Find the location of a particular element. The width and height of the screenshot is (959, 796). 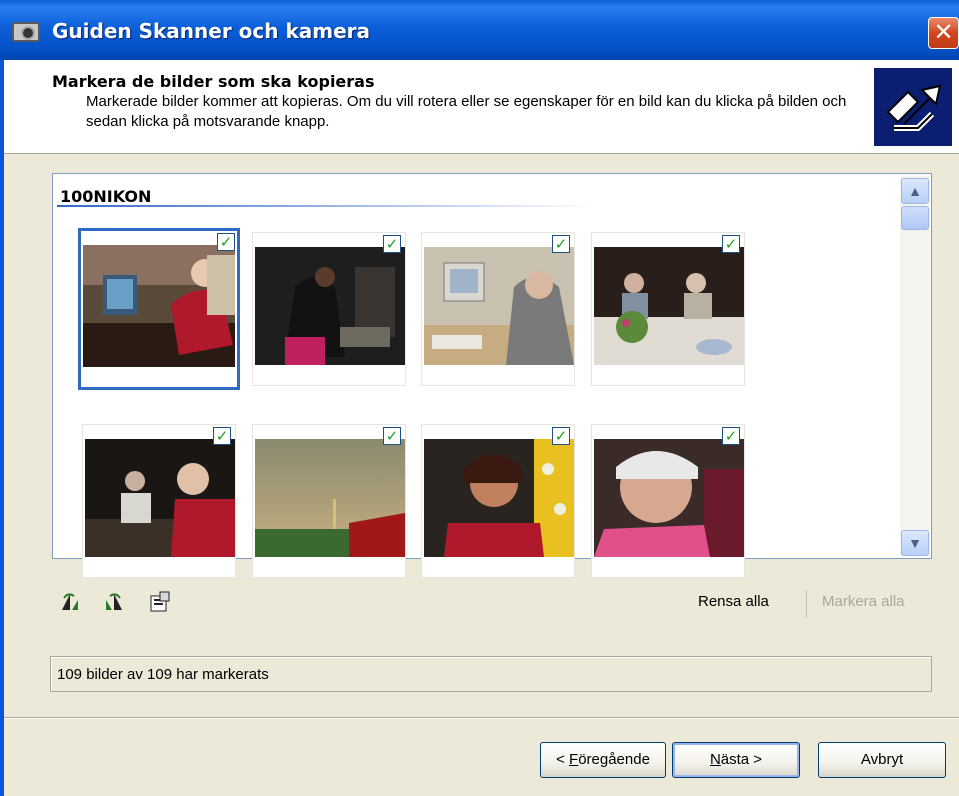

close-button: ✕ is located at coordinates (943, 33).